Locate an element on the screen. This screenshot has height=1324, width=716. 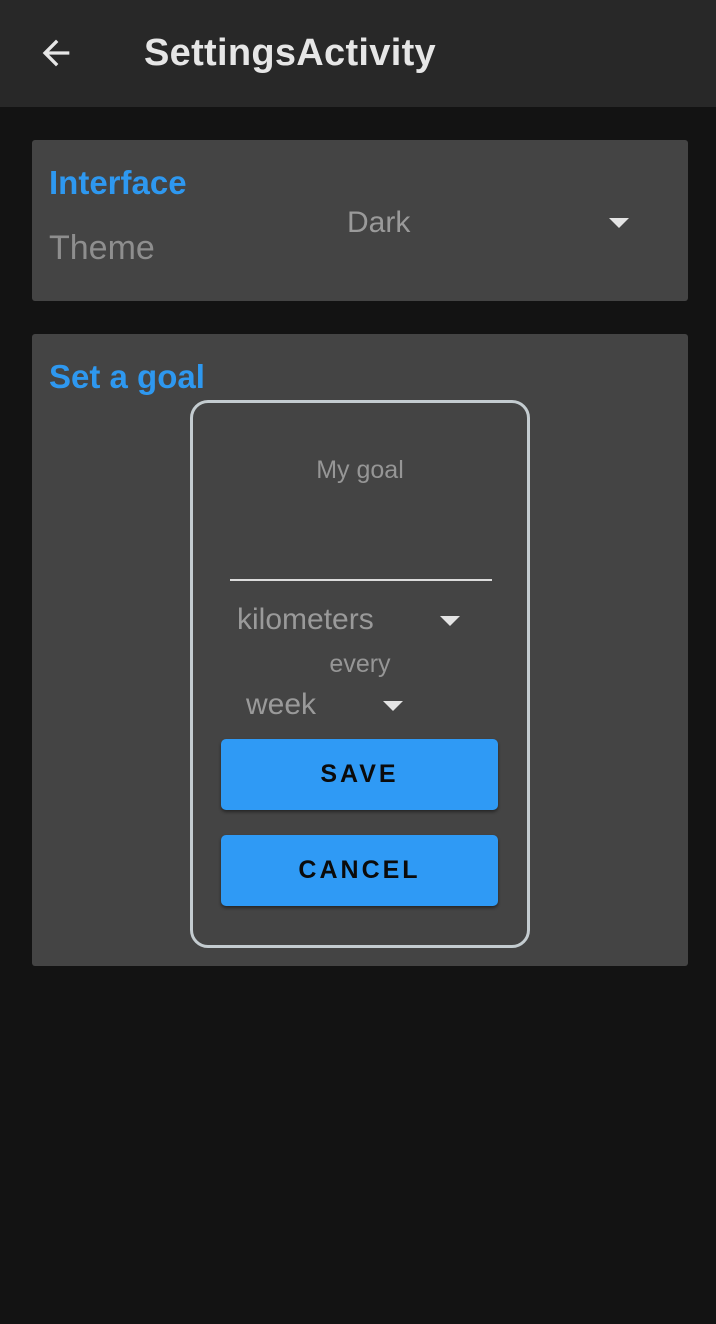
goal-input is located at coordinates (361, 542).